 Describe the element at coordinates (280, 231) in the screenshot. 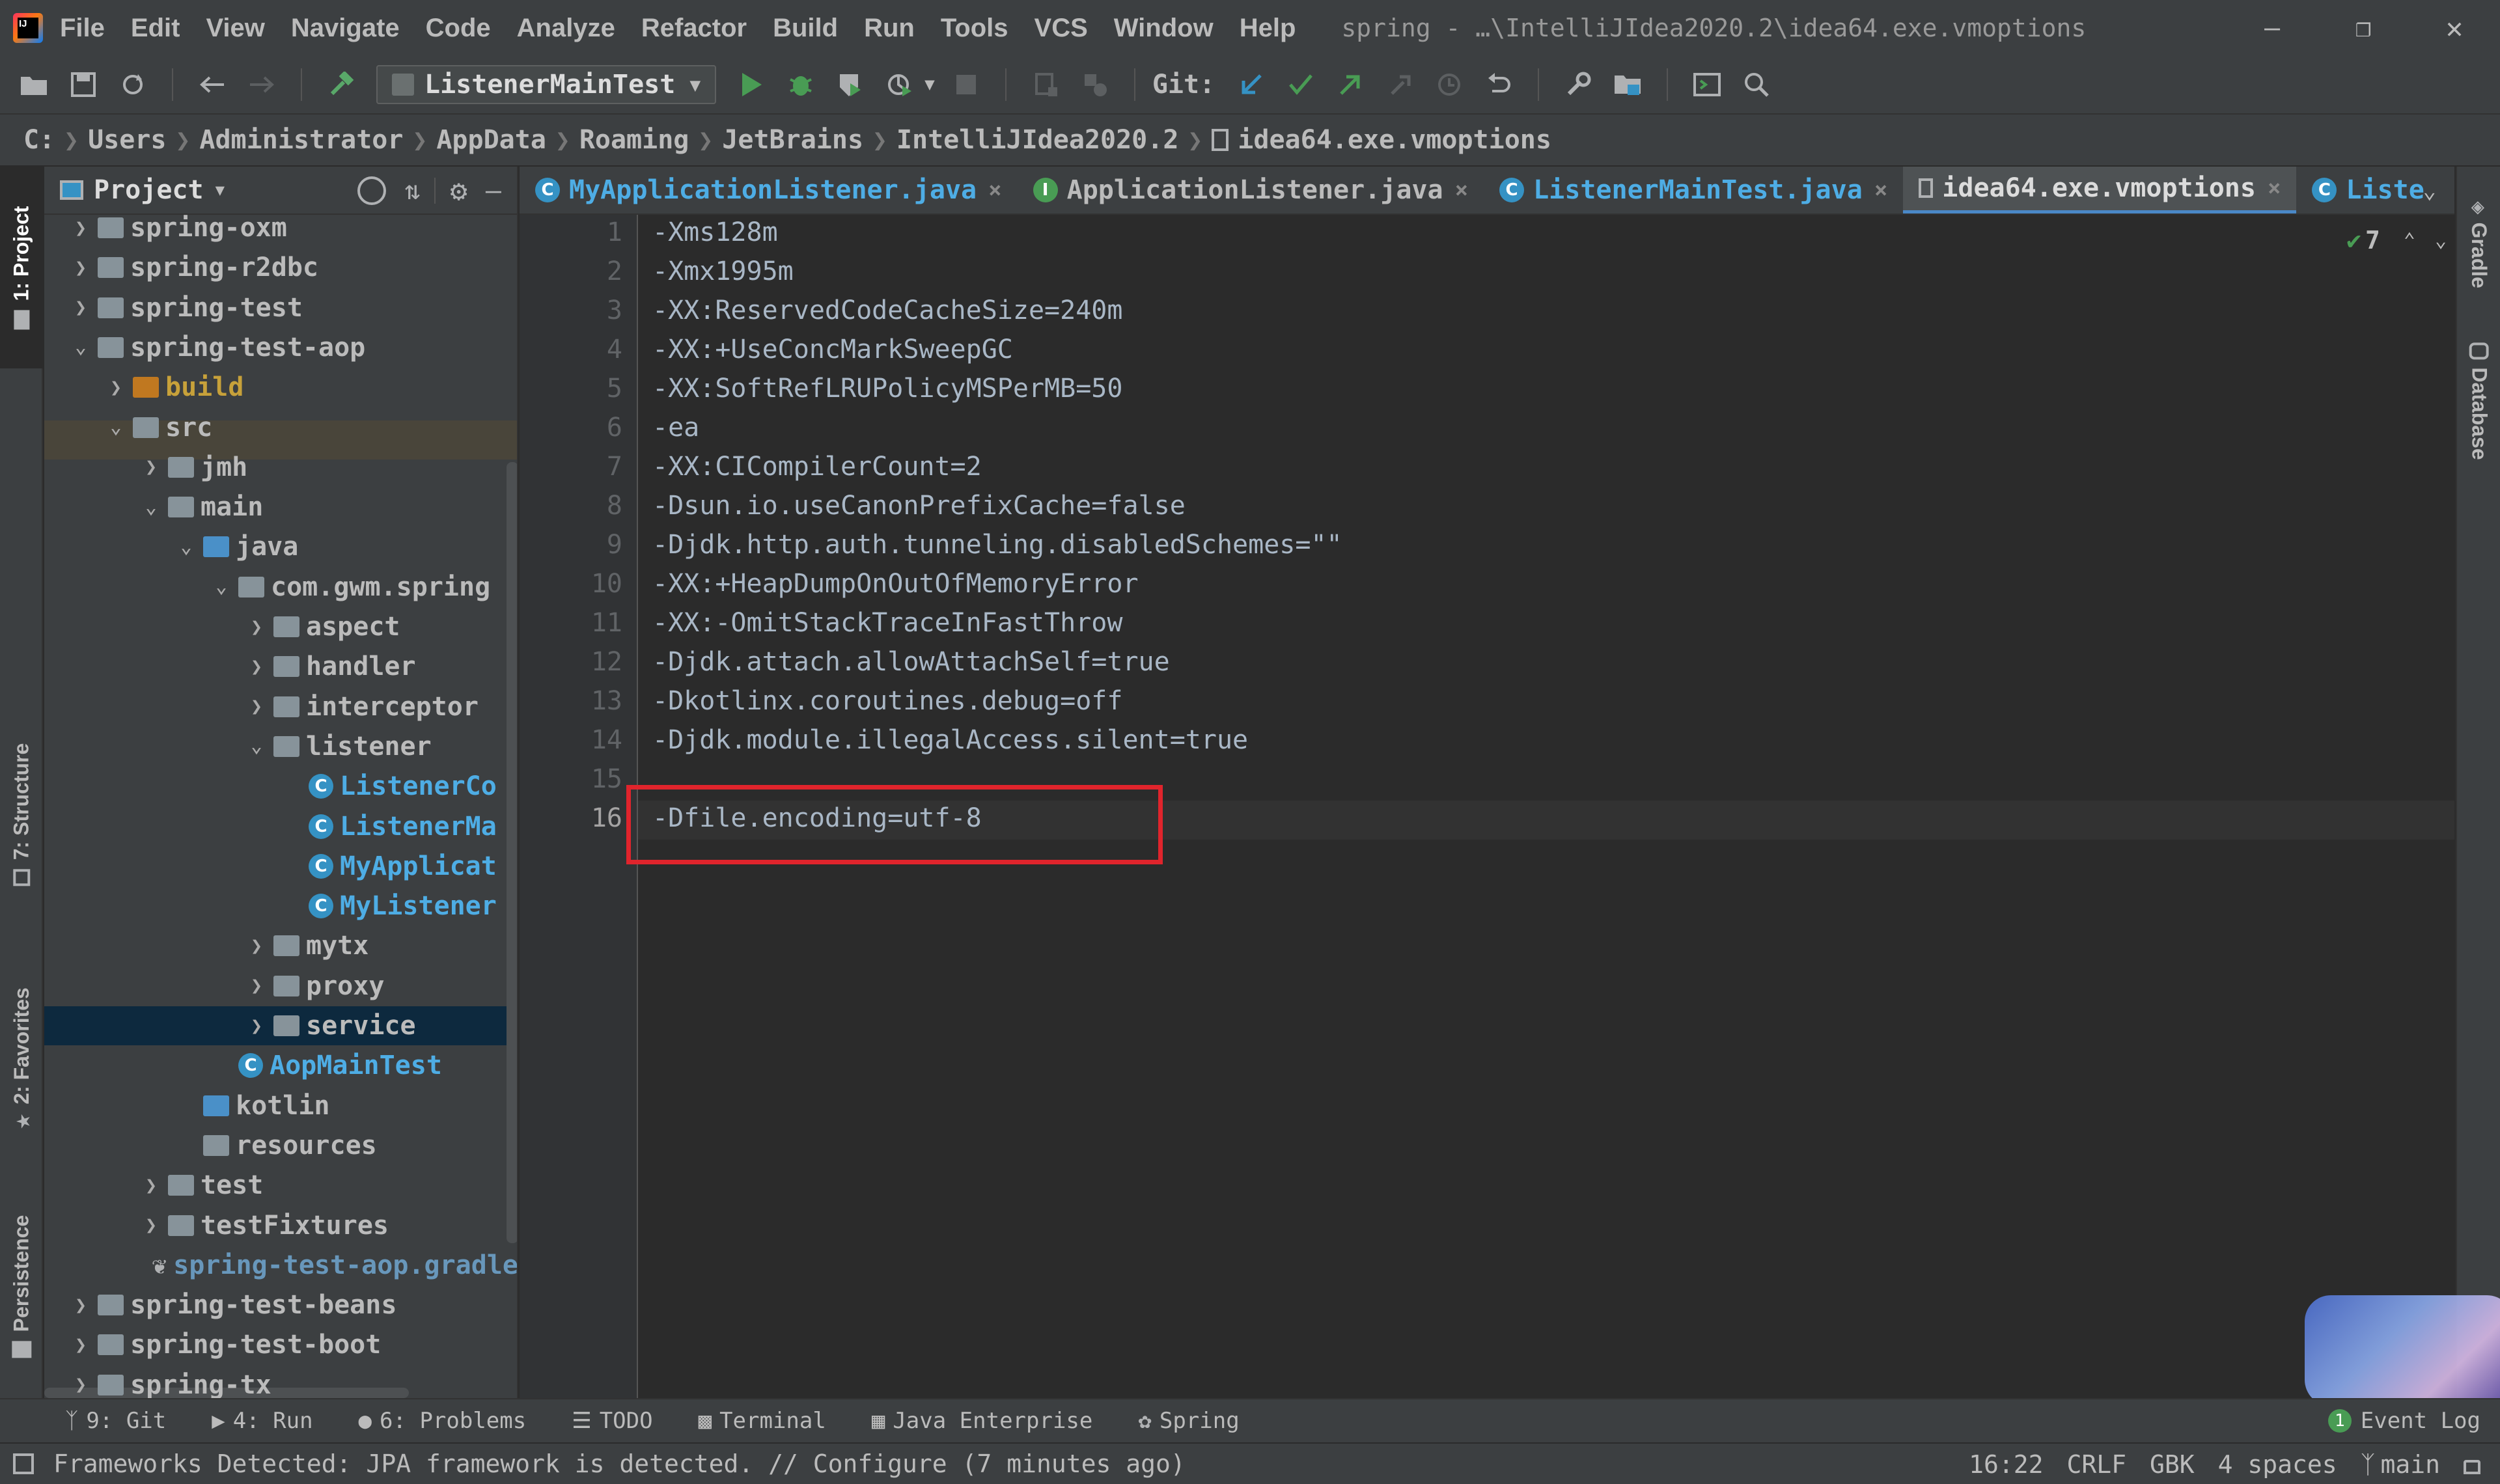

I see `tree-item: ❯ spring-oxm` at that location.